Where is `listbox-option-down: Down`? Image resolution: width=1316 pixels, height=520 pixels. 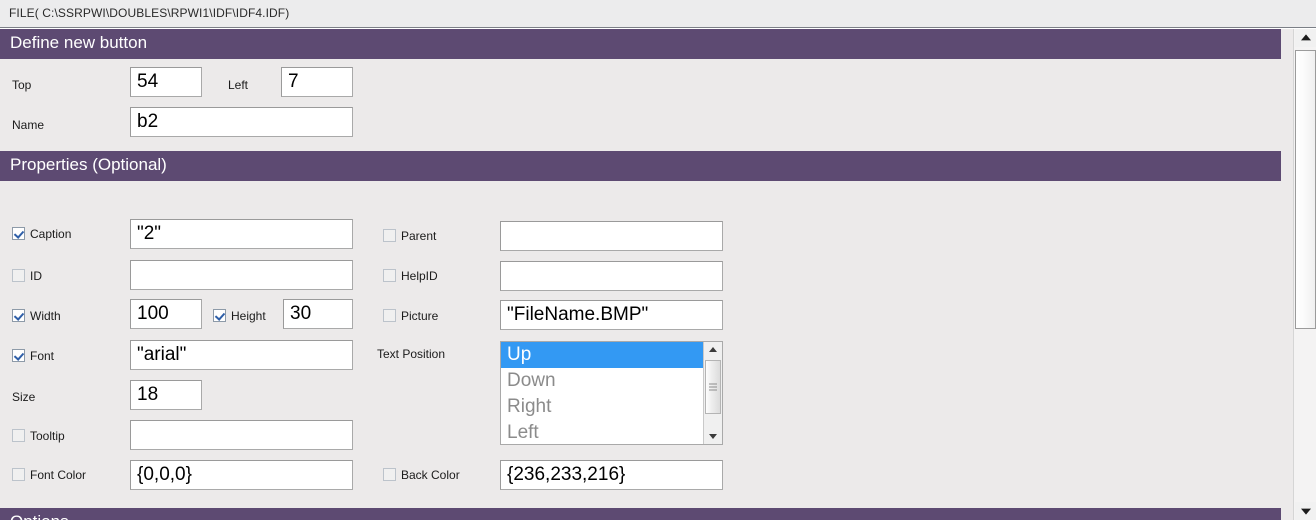 listbox-option-down: Down is located at coordinates (611, 381).